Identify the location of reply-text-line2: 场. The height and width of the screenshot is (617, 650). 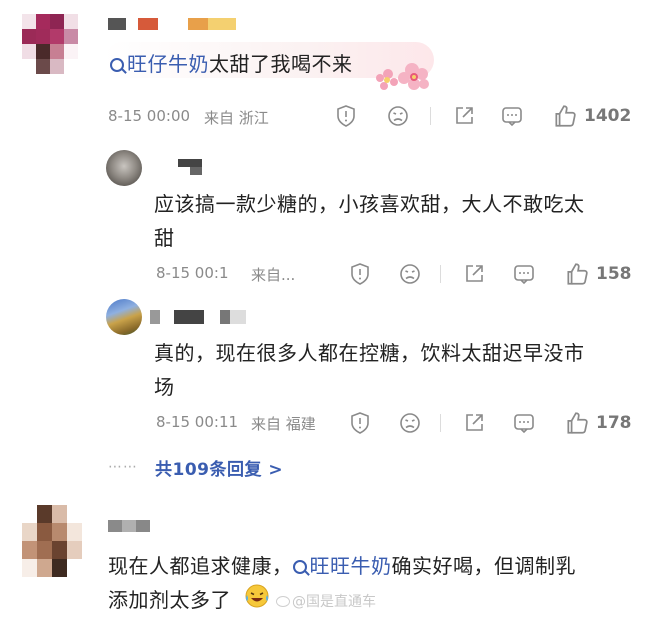
(164, 387).